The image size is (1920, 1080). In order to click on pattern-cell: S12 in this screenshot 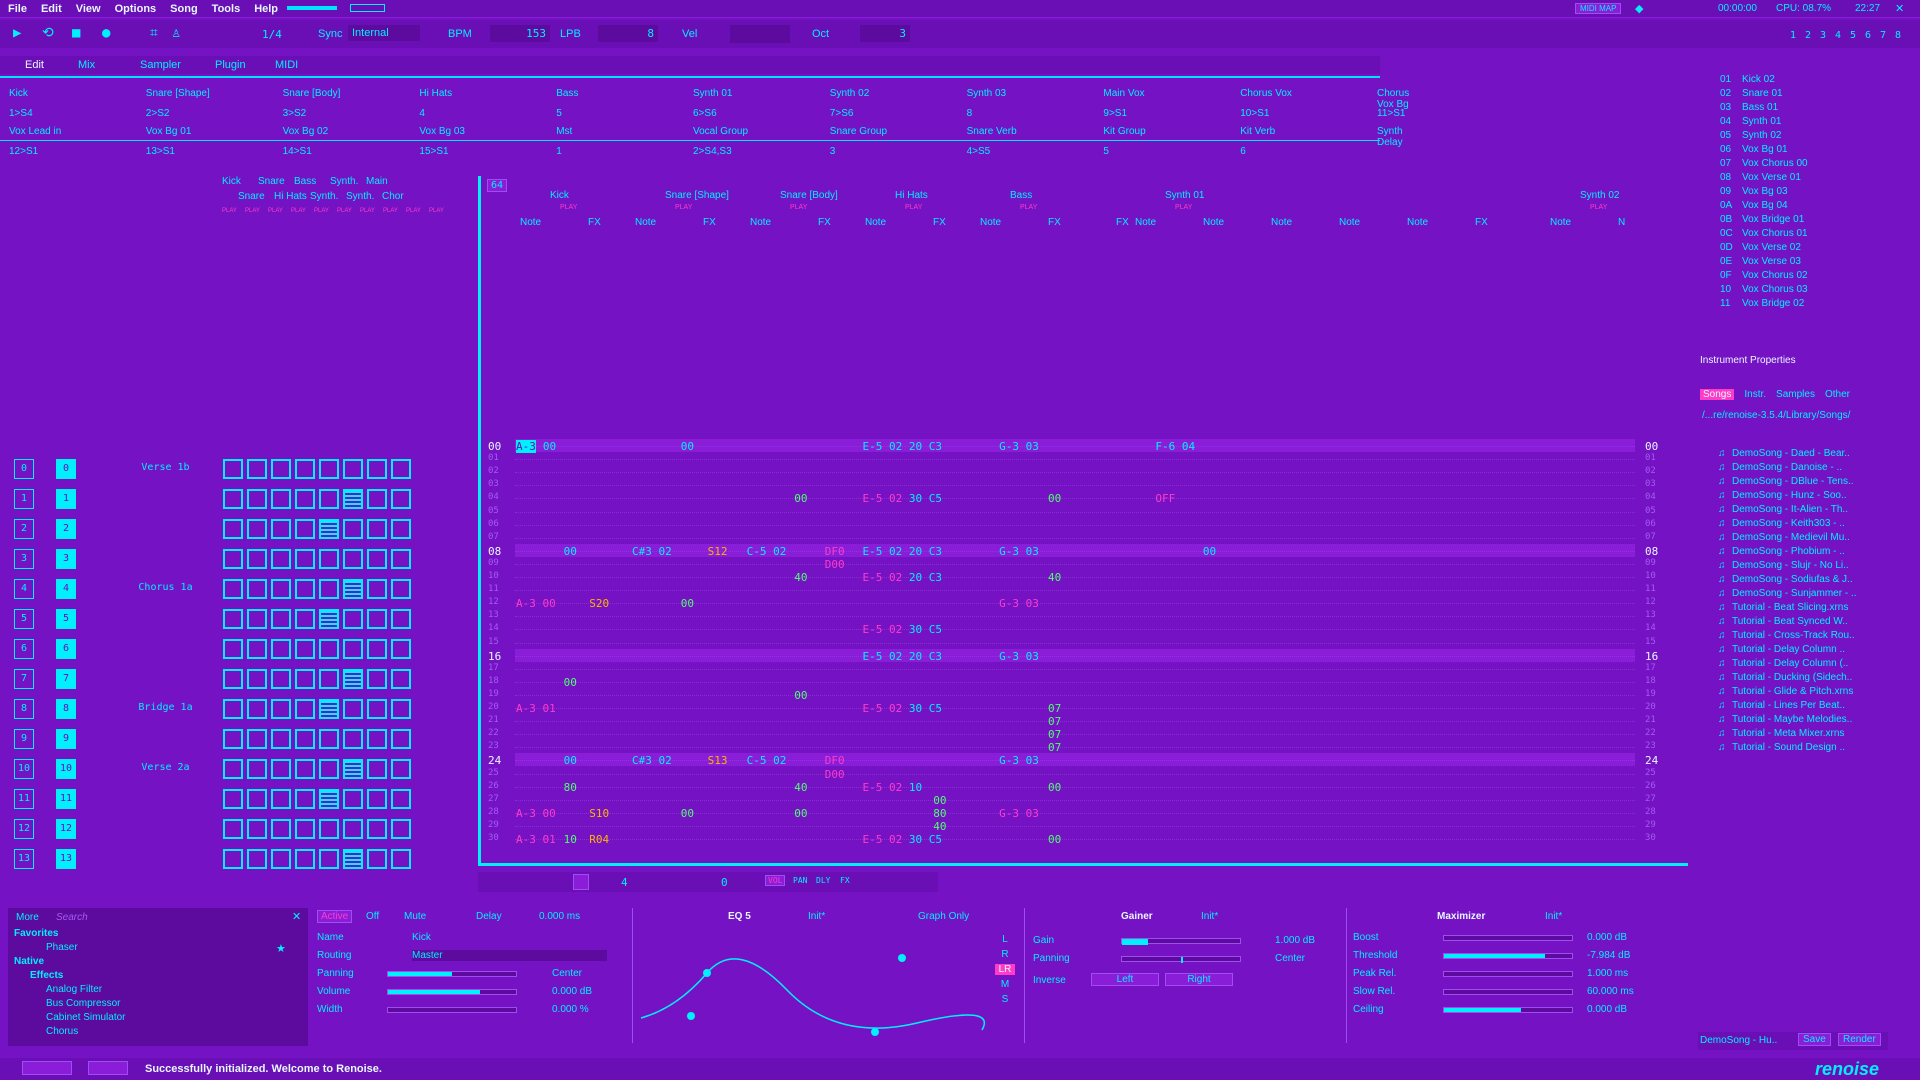, I will do `click(718, 551)`.